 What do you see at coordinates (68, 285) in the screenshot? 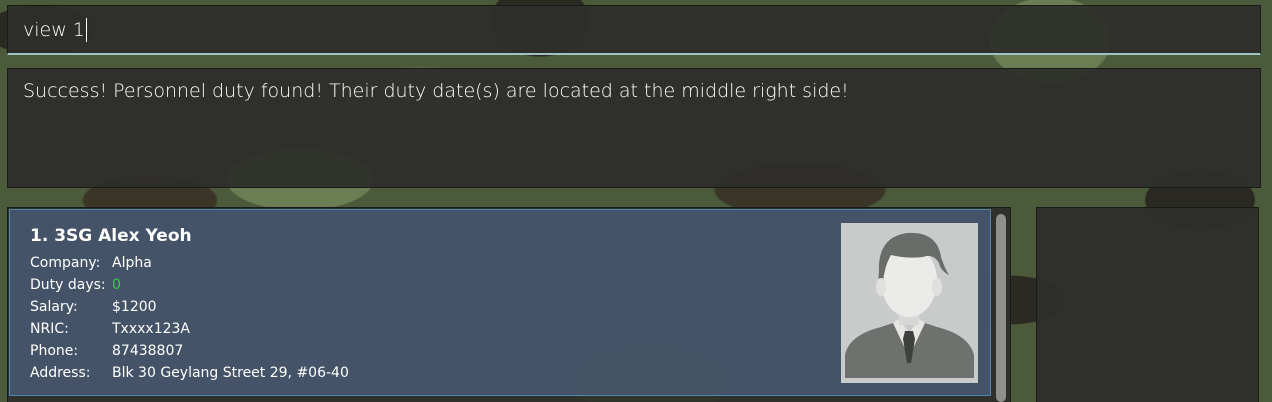
I see `field-label: Duty days:` at bounding box center [68, 285].